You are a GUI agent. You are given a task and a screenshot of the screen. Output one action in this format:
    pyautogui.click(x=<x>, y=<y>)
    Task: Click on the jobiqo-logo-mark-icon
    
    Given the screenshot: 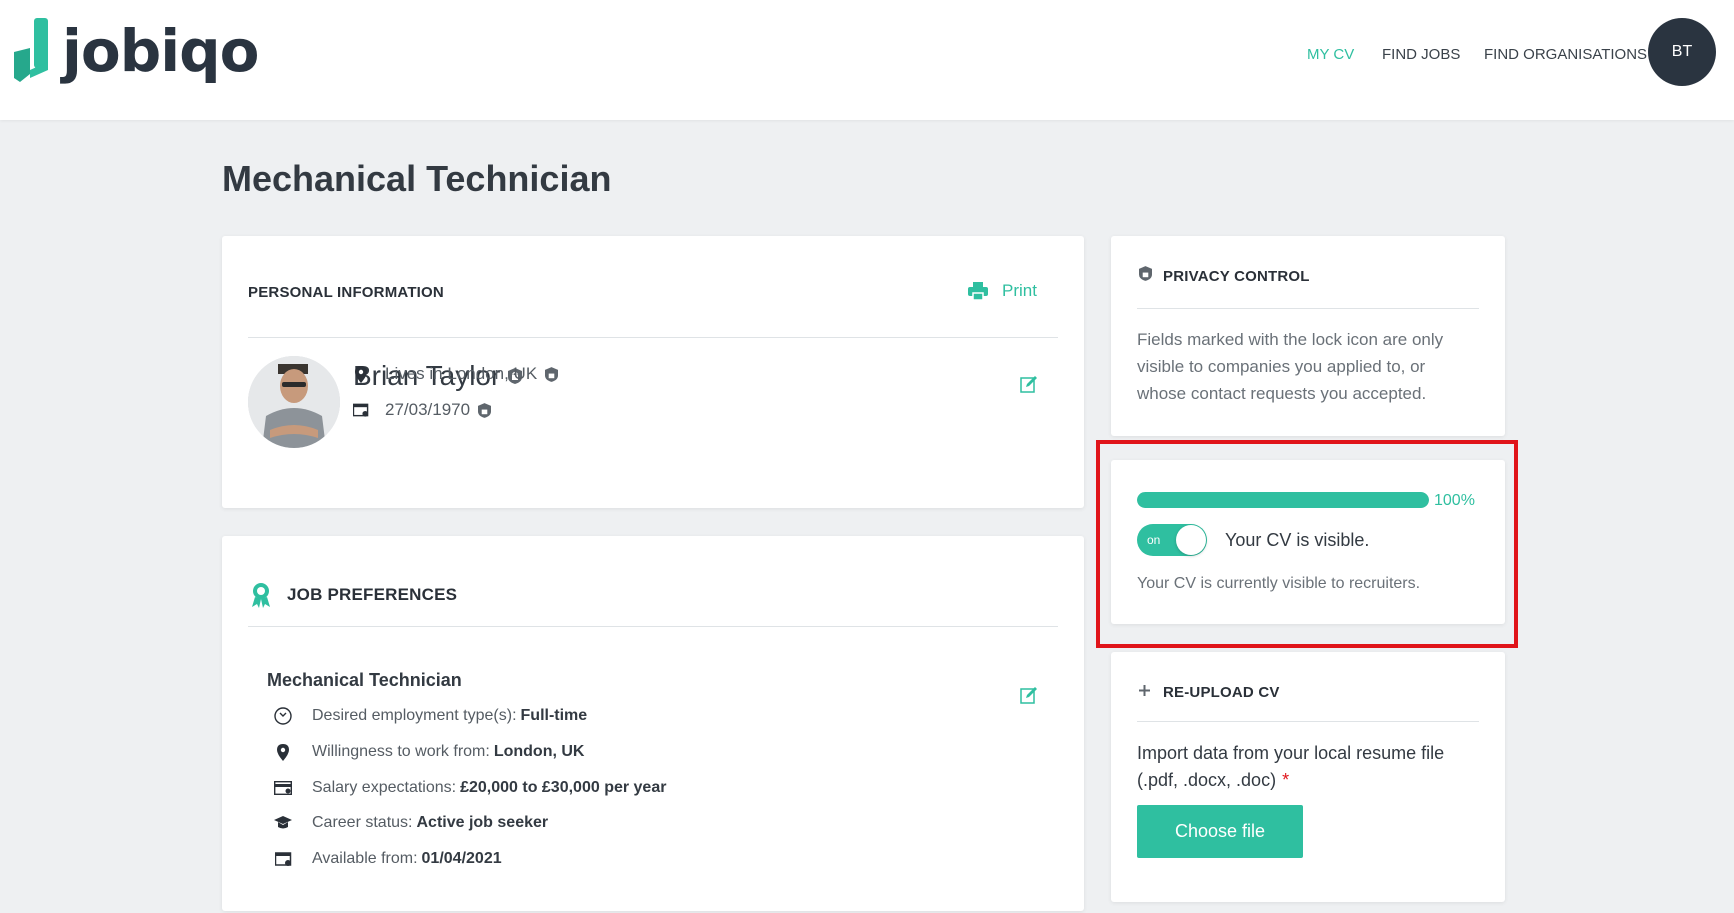 What is the action you would take?
    pyautogui.click(x=31, y=50)
    